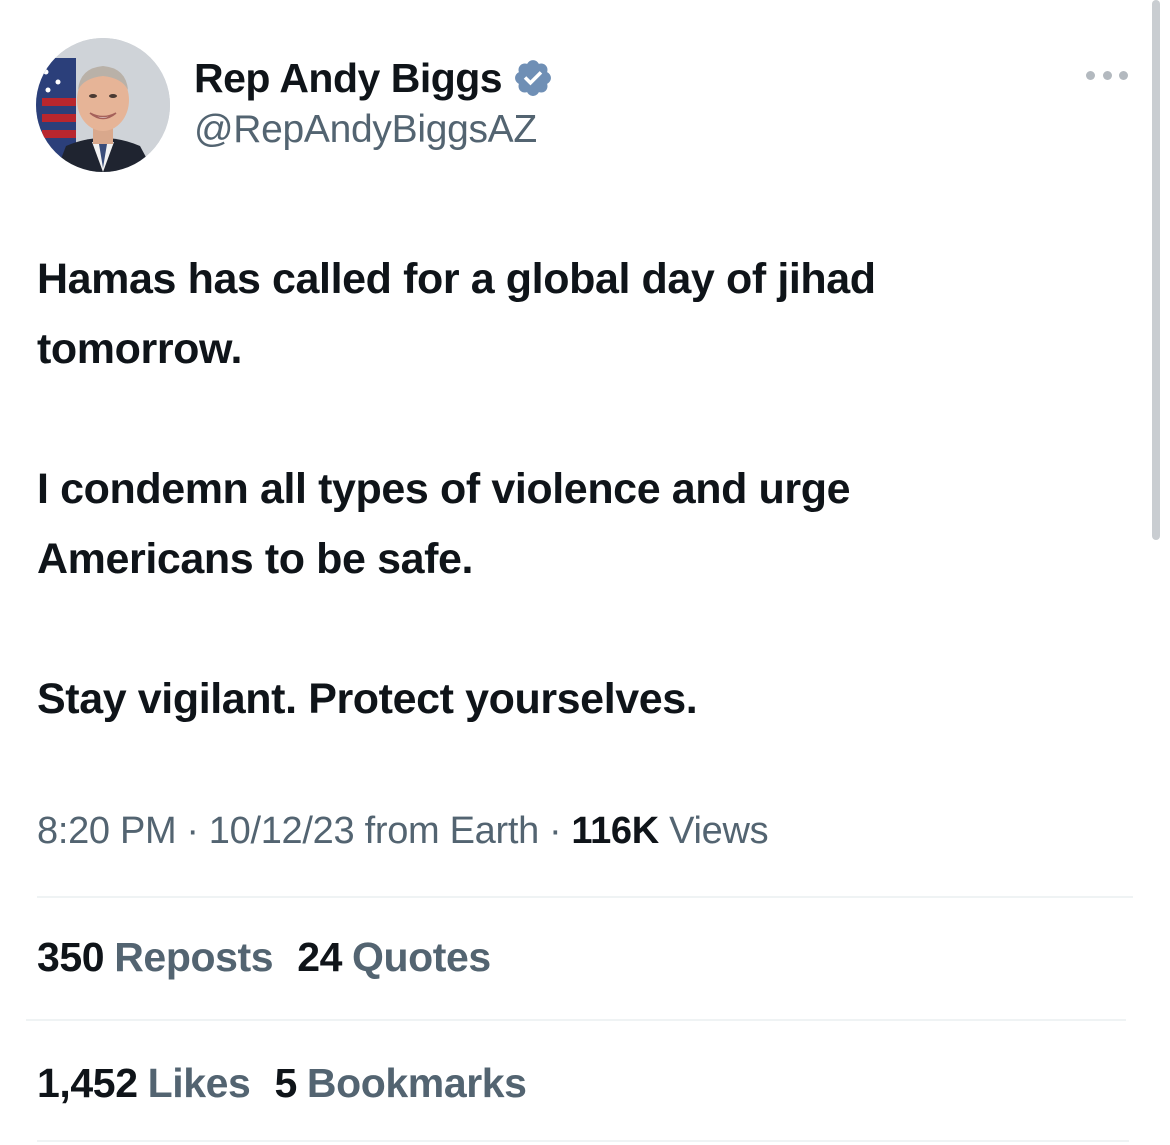  I want to click on reposts-label: Reposts, so click(194, 957).